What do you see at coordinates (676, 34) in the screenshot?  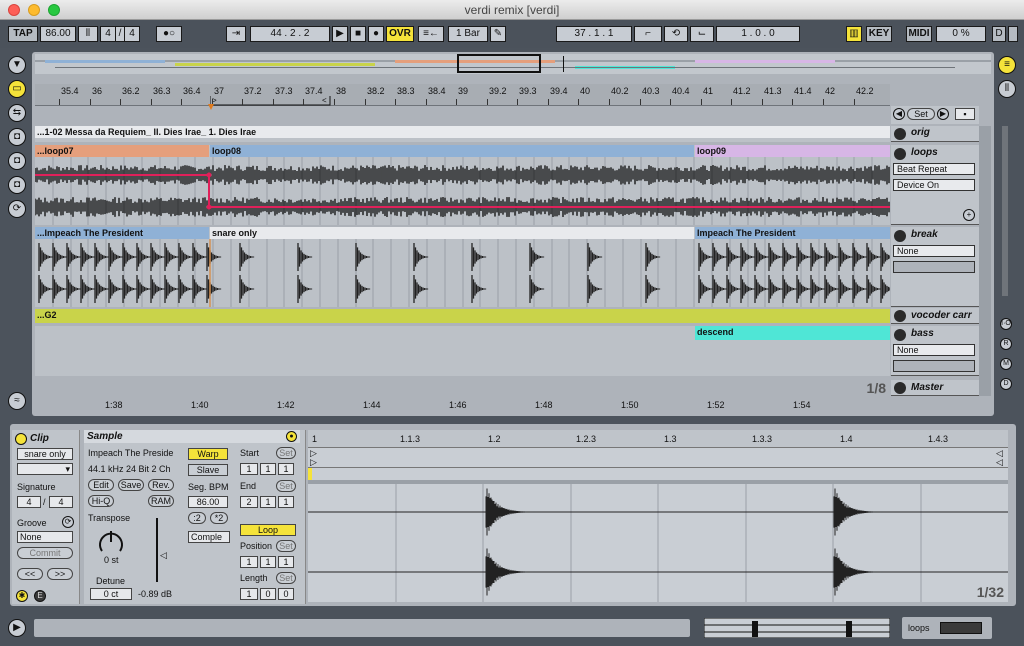 I see `loop-switch-icon: ⟲` at bounding box center [676, 34].